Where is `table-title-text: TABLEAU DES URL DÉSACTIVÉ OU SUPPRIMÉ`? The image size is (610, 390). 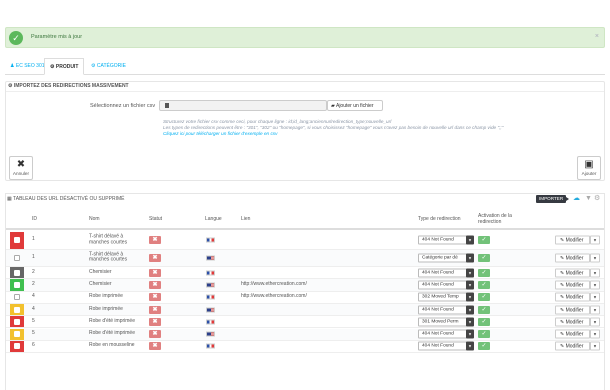
table-title-text: TABLEAU DES URL DÉSACTIVÉ OU SUPPRIMÉ is located at coordinates (69, 199).